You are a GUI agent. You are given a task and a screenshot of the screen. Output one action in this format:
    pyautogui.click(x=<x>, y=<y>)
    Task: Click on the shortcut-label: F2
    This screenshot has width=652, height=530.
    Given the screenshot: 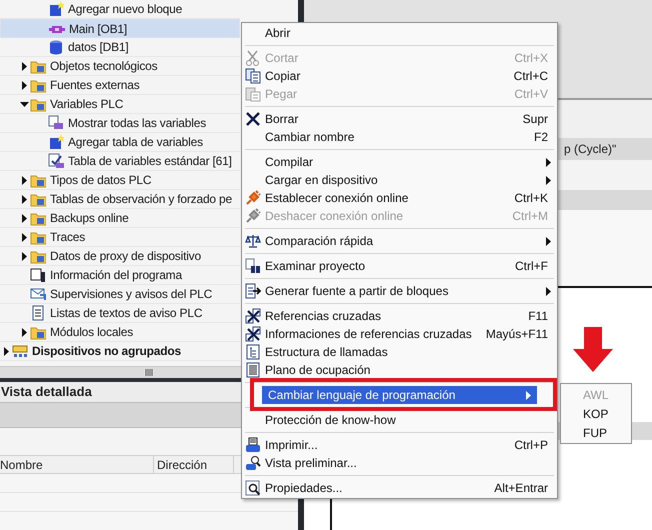 What is the action you would take?
    pyautogui.click(x=541, y=137)
    